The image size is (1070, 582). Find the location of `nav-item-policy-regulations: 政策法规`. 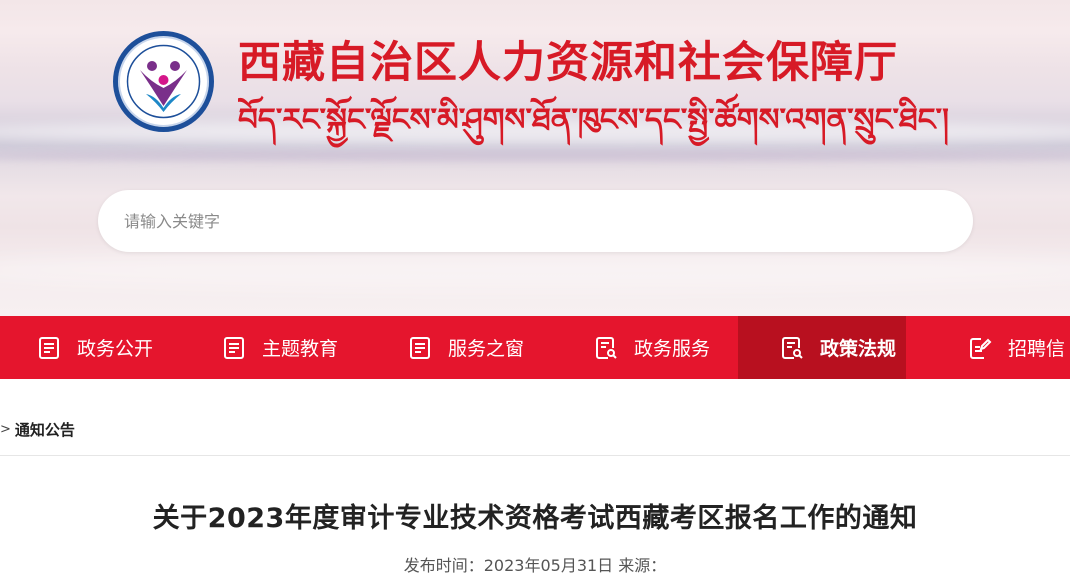

nav-item-policy-regulations: 政策法规 is located at coordinates (822, 347).